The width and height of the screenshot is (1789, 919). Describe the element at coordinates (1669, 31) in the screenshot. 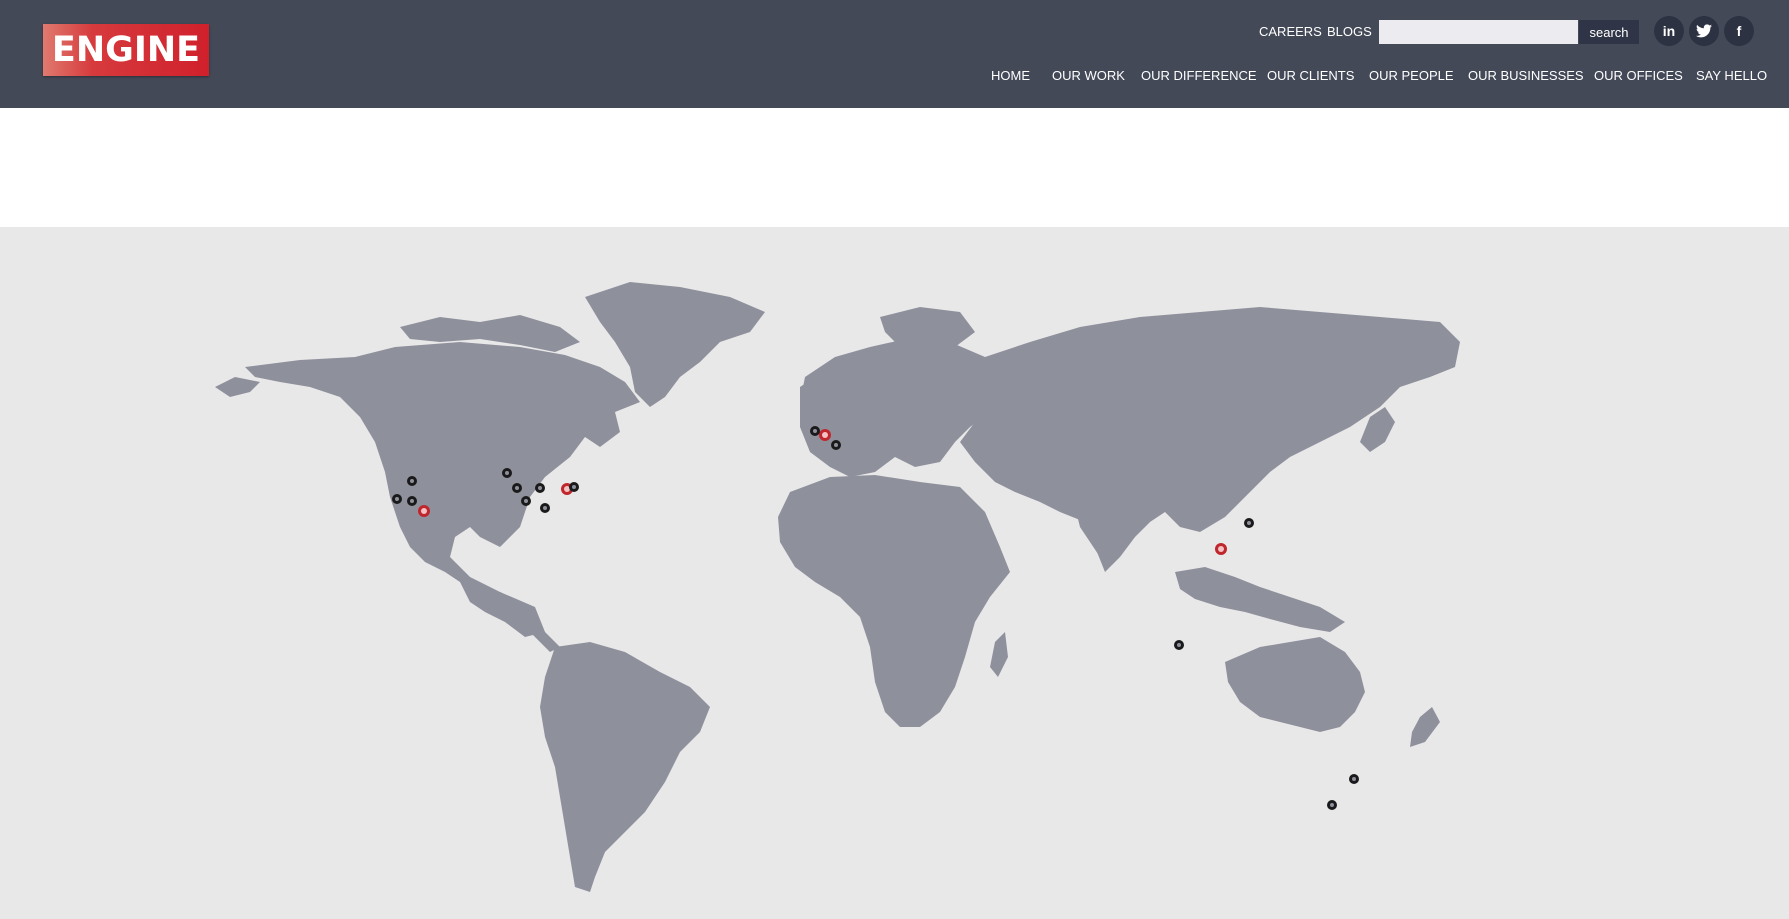

I see `linkedin-icon: in` at that location.